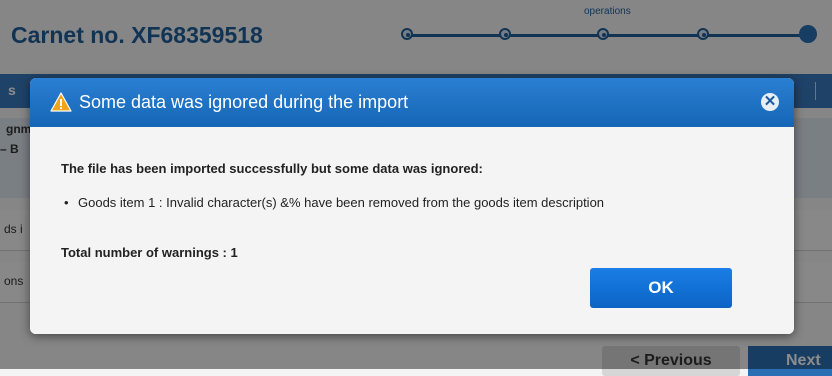  Describe the element at coordinates (661, 288) in the screenshot. I see `ok-button: OK` at that location.